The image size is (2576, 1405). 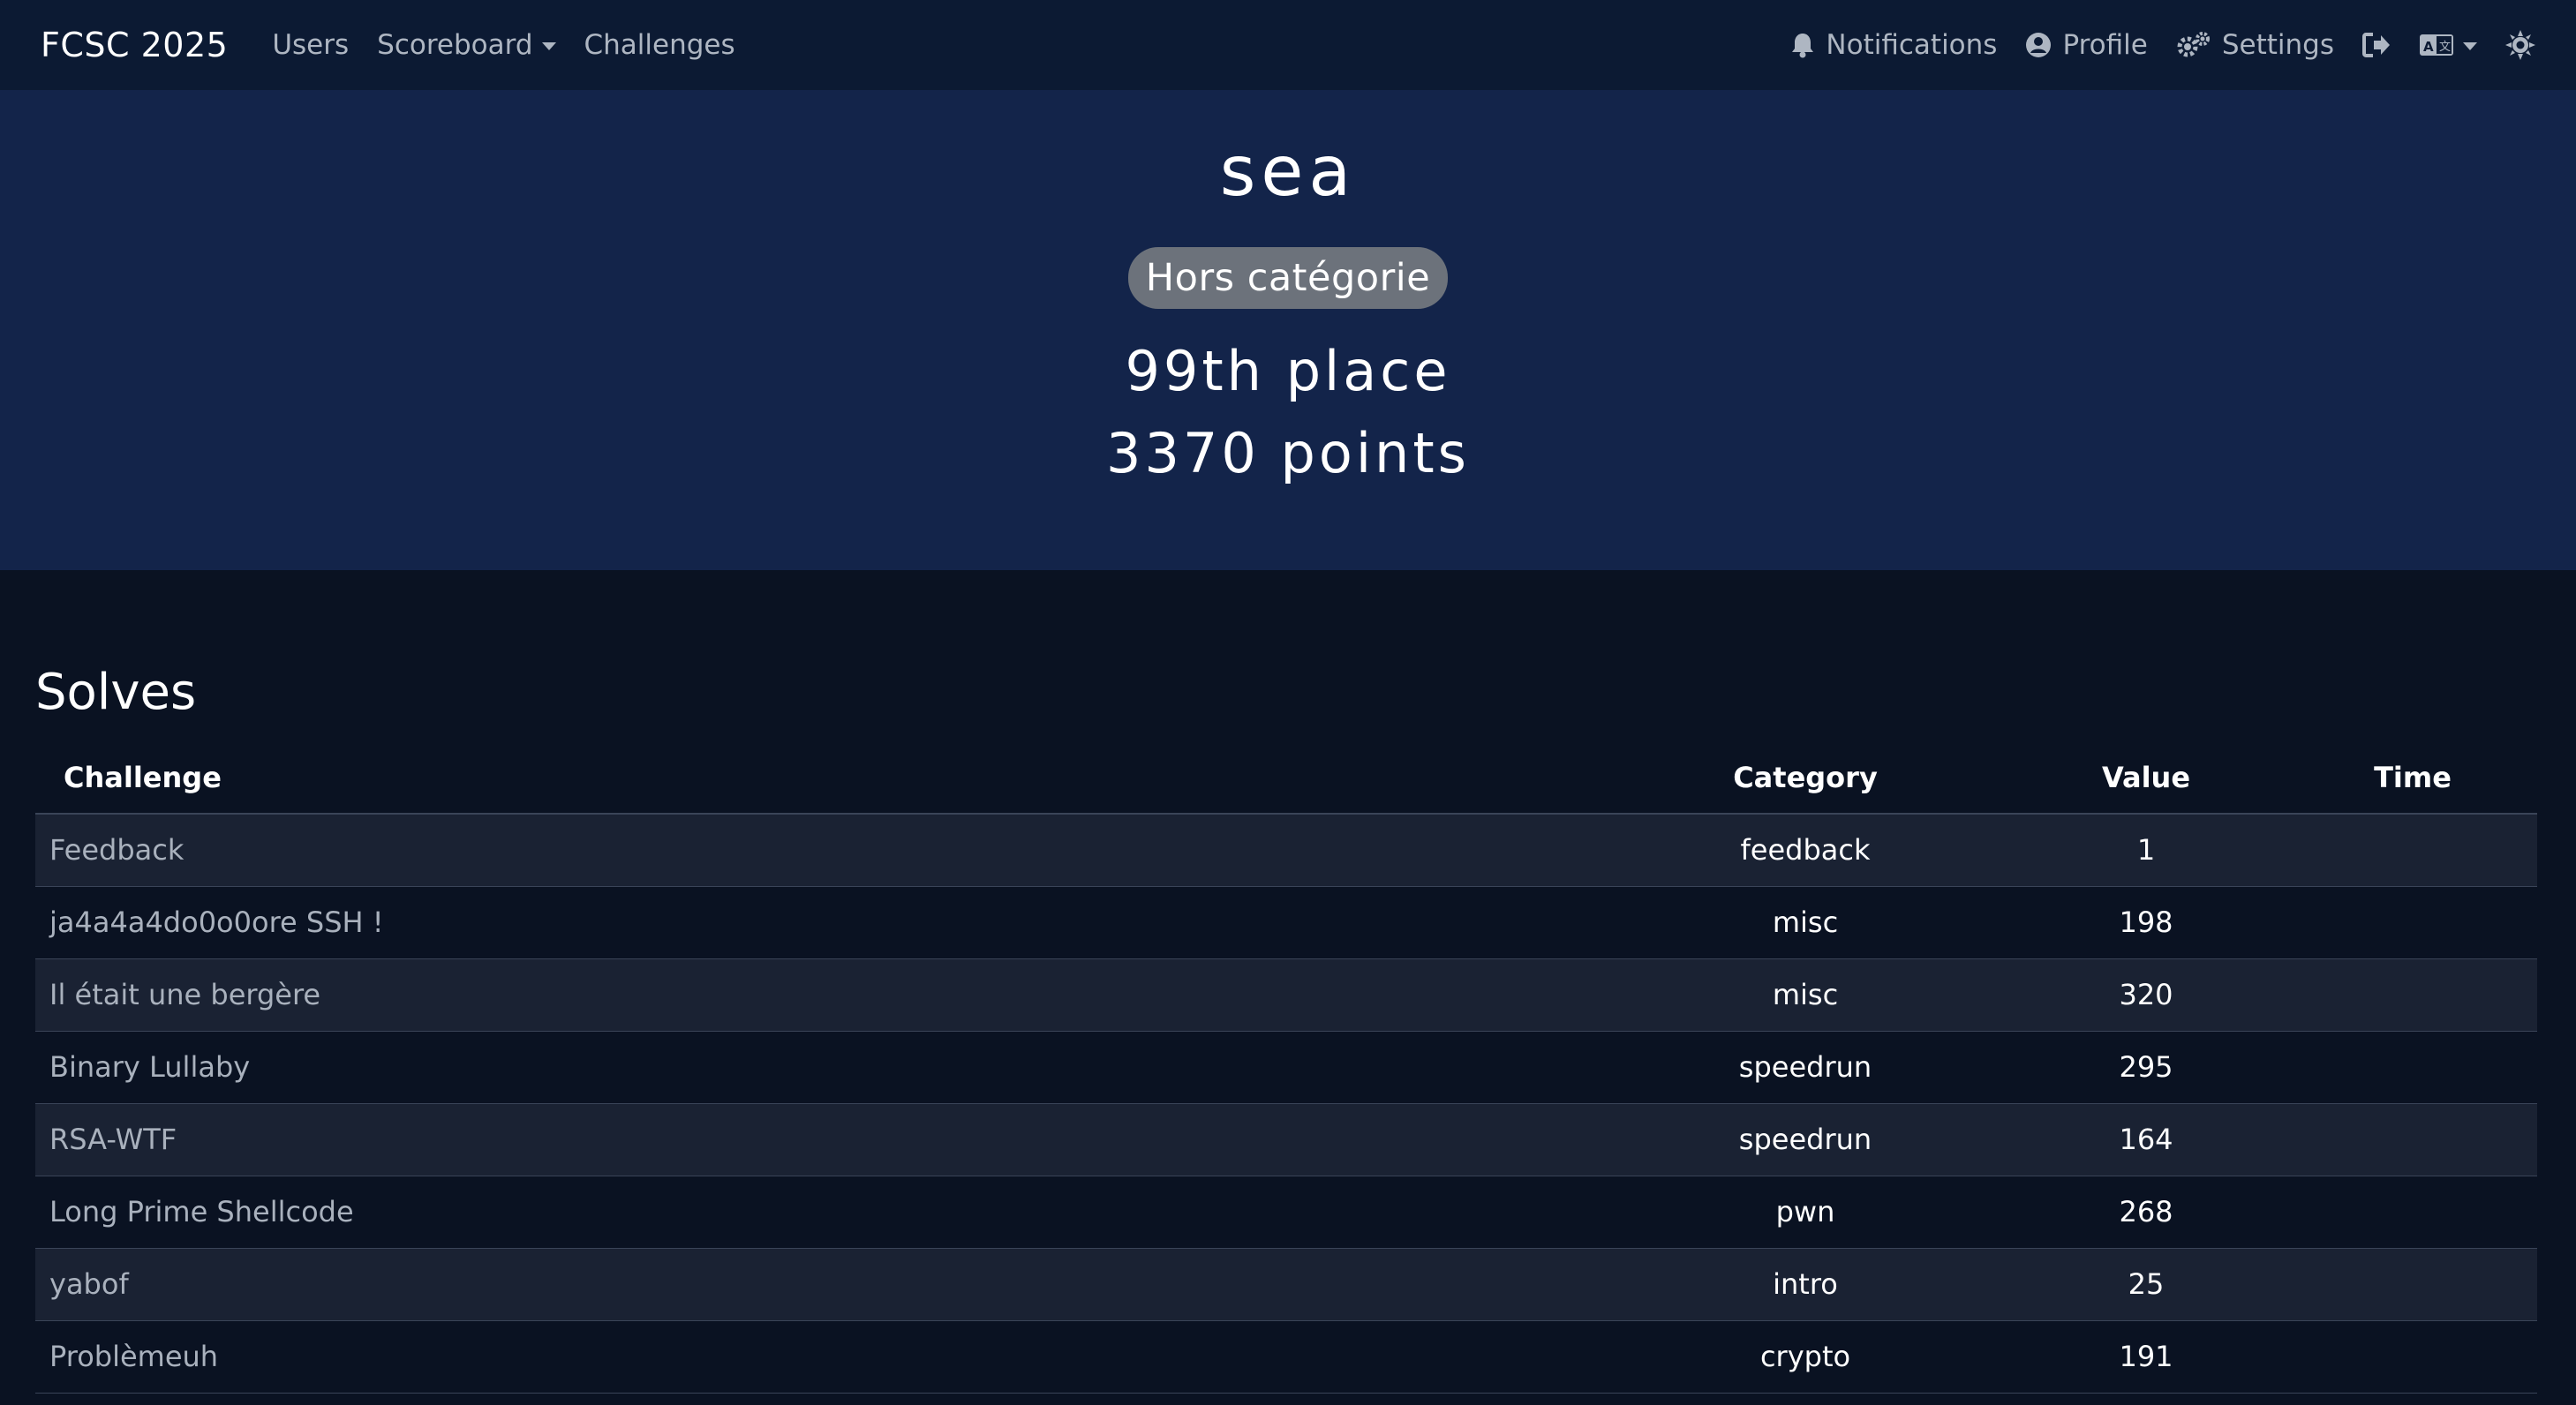 What do you see at coordinates (821, 995) in the screenshot?
I see `challenge-link: Il était une bergère` at bounding box center [821, 995].